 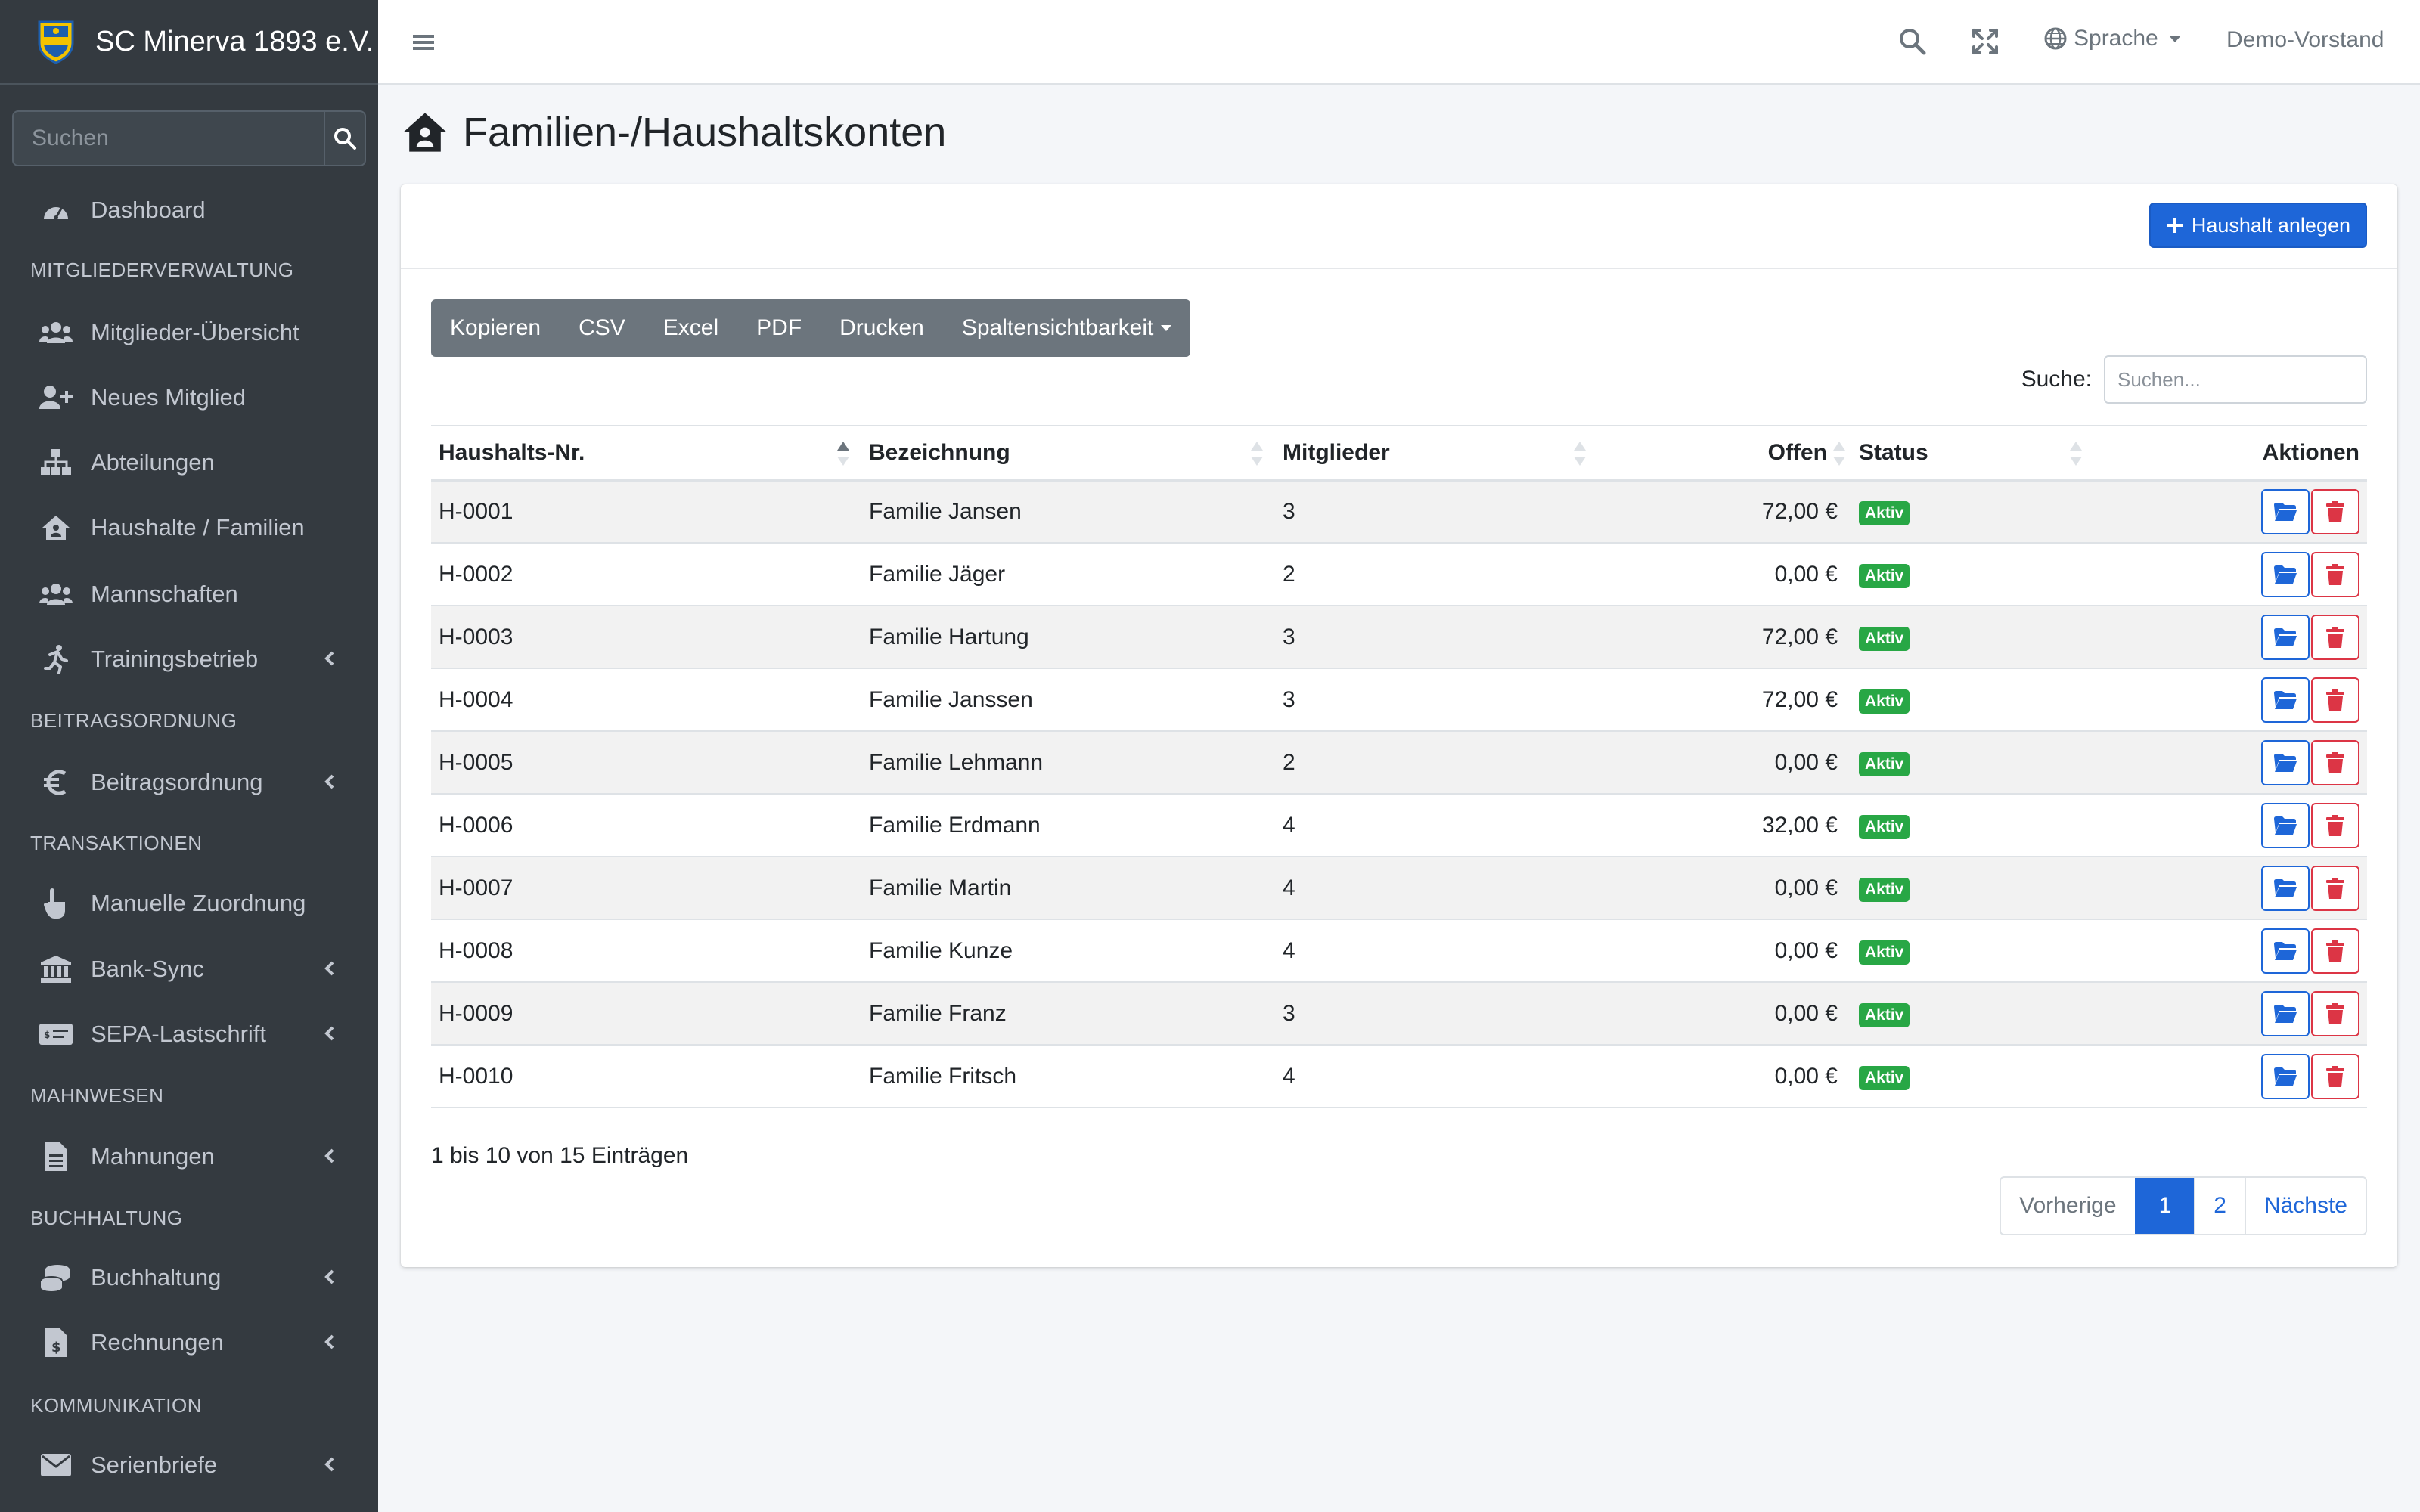 What do you see at coordinates (1399, 826) in the screenshot?
I see `table-row: H-0006 Familie Erdmann 4 32,00 € Aktiv` at bounding box center [1399, 826].